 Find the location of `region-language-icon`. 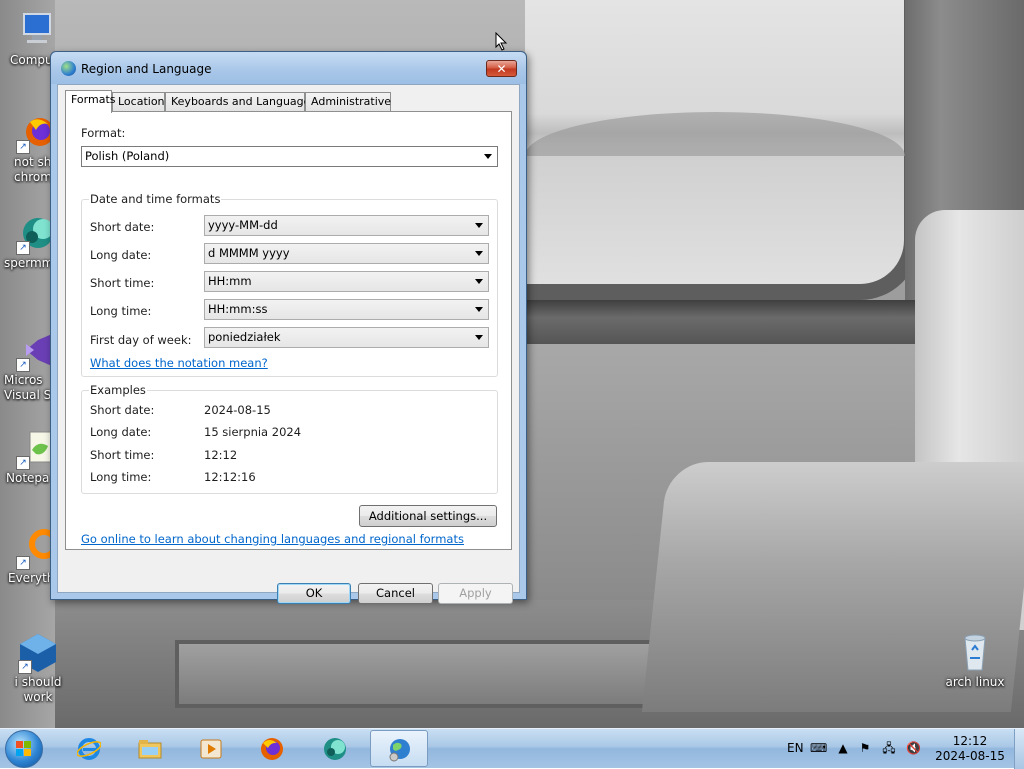

region-language-icon is located at coordinates (399, 750).